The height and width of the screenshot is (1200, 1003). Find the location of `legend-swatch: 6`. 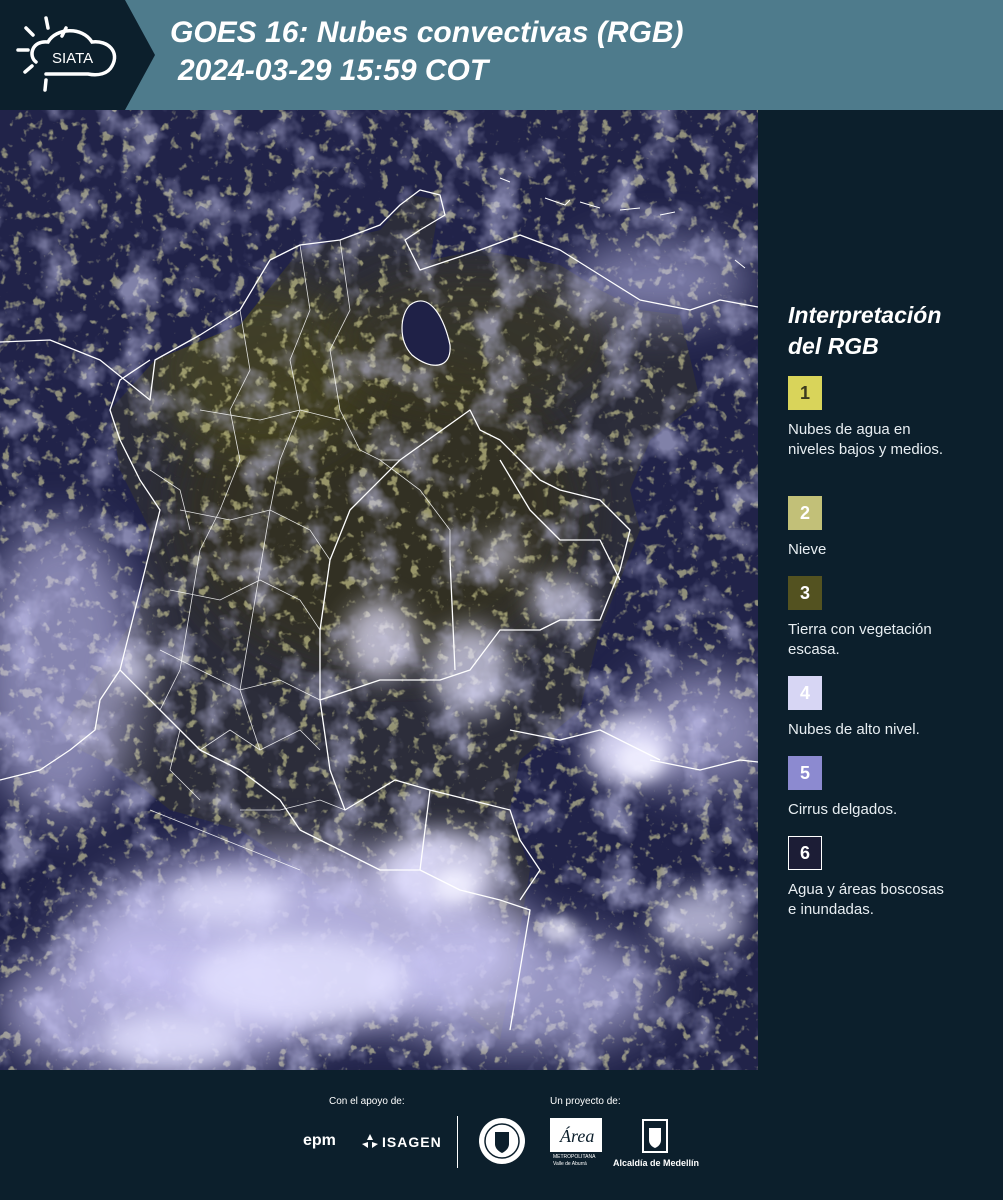

legend-swatch: 6 is located at coordinates (805, 853).